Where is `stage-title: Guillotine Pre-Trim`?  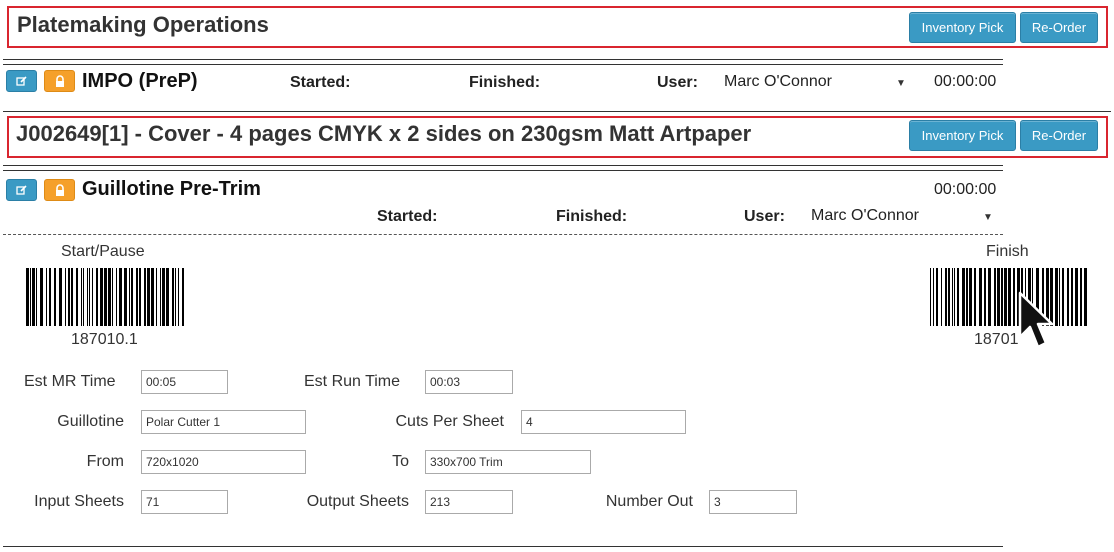 stage-title: Guillotine Pre-Trim is located at coordinates (171, 189).